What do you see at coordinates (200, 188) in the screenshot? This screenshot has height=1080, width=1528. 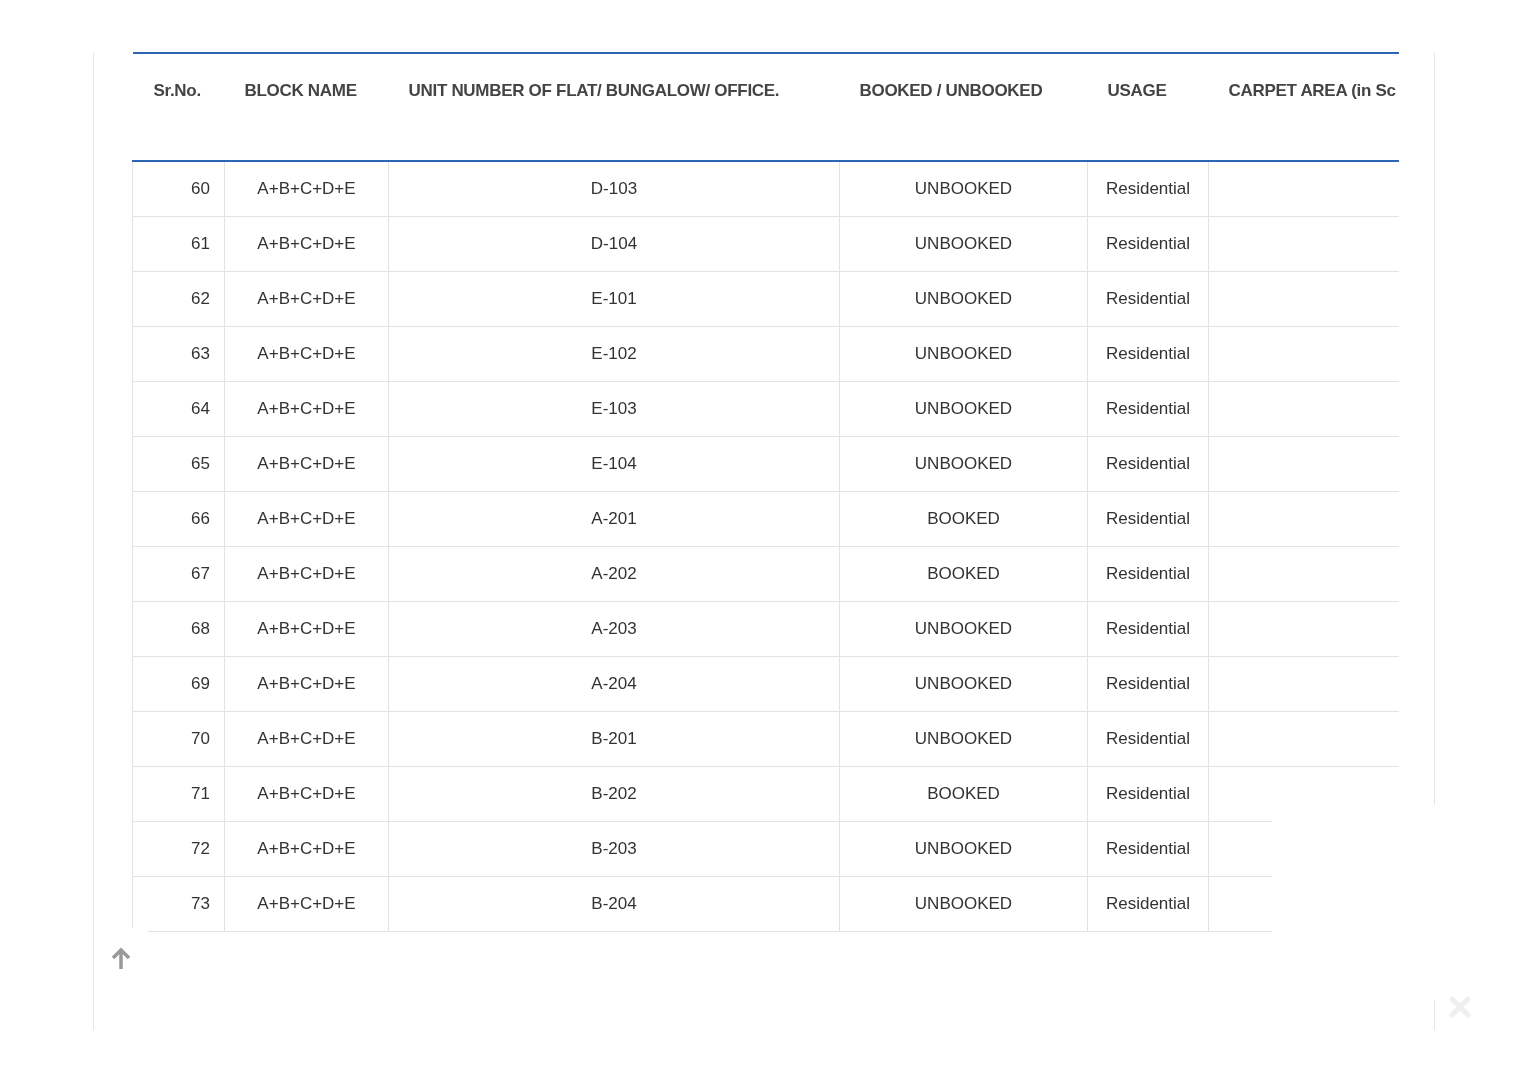 I see `sr-no: 60` at bounding box center [200, 188].